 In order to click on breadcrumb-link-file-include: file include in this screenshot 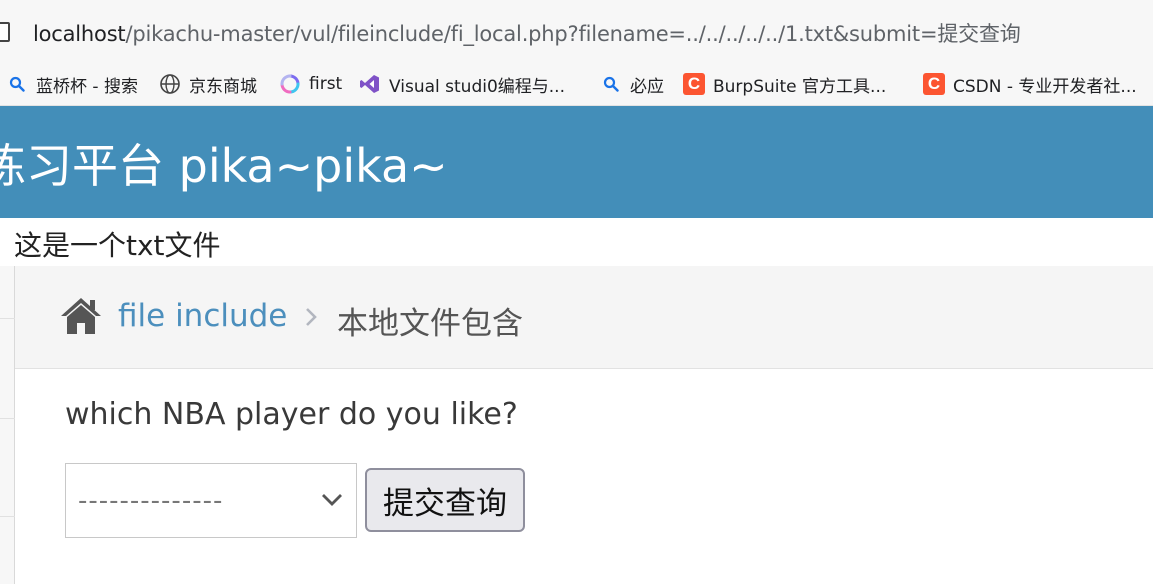, I will do `click(202, 316)`.